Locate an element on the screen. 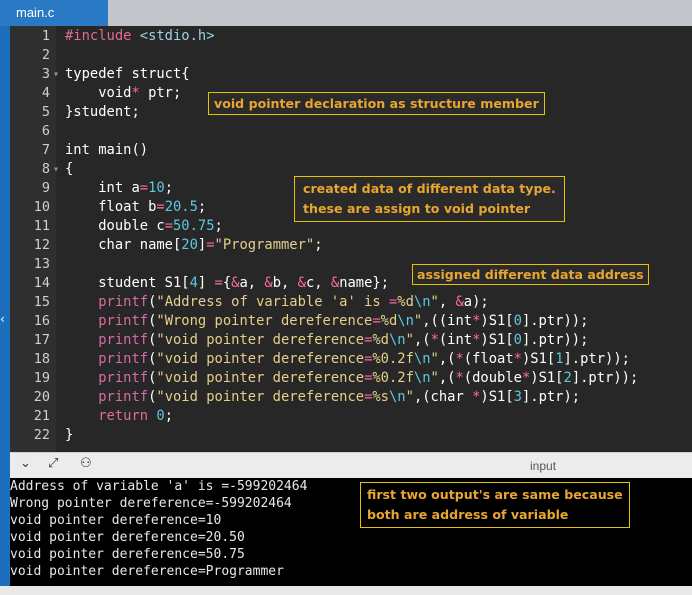 This screenshot has width=692, height=595. line-number: 18 is located at coordinates (41, 359).